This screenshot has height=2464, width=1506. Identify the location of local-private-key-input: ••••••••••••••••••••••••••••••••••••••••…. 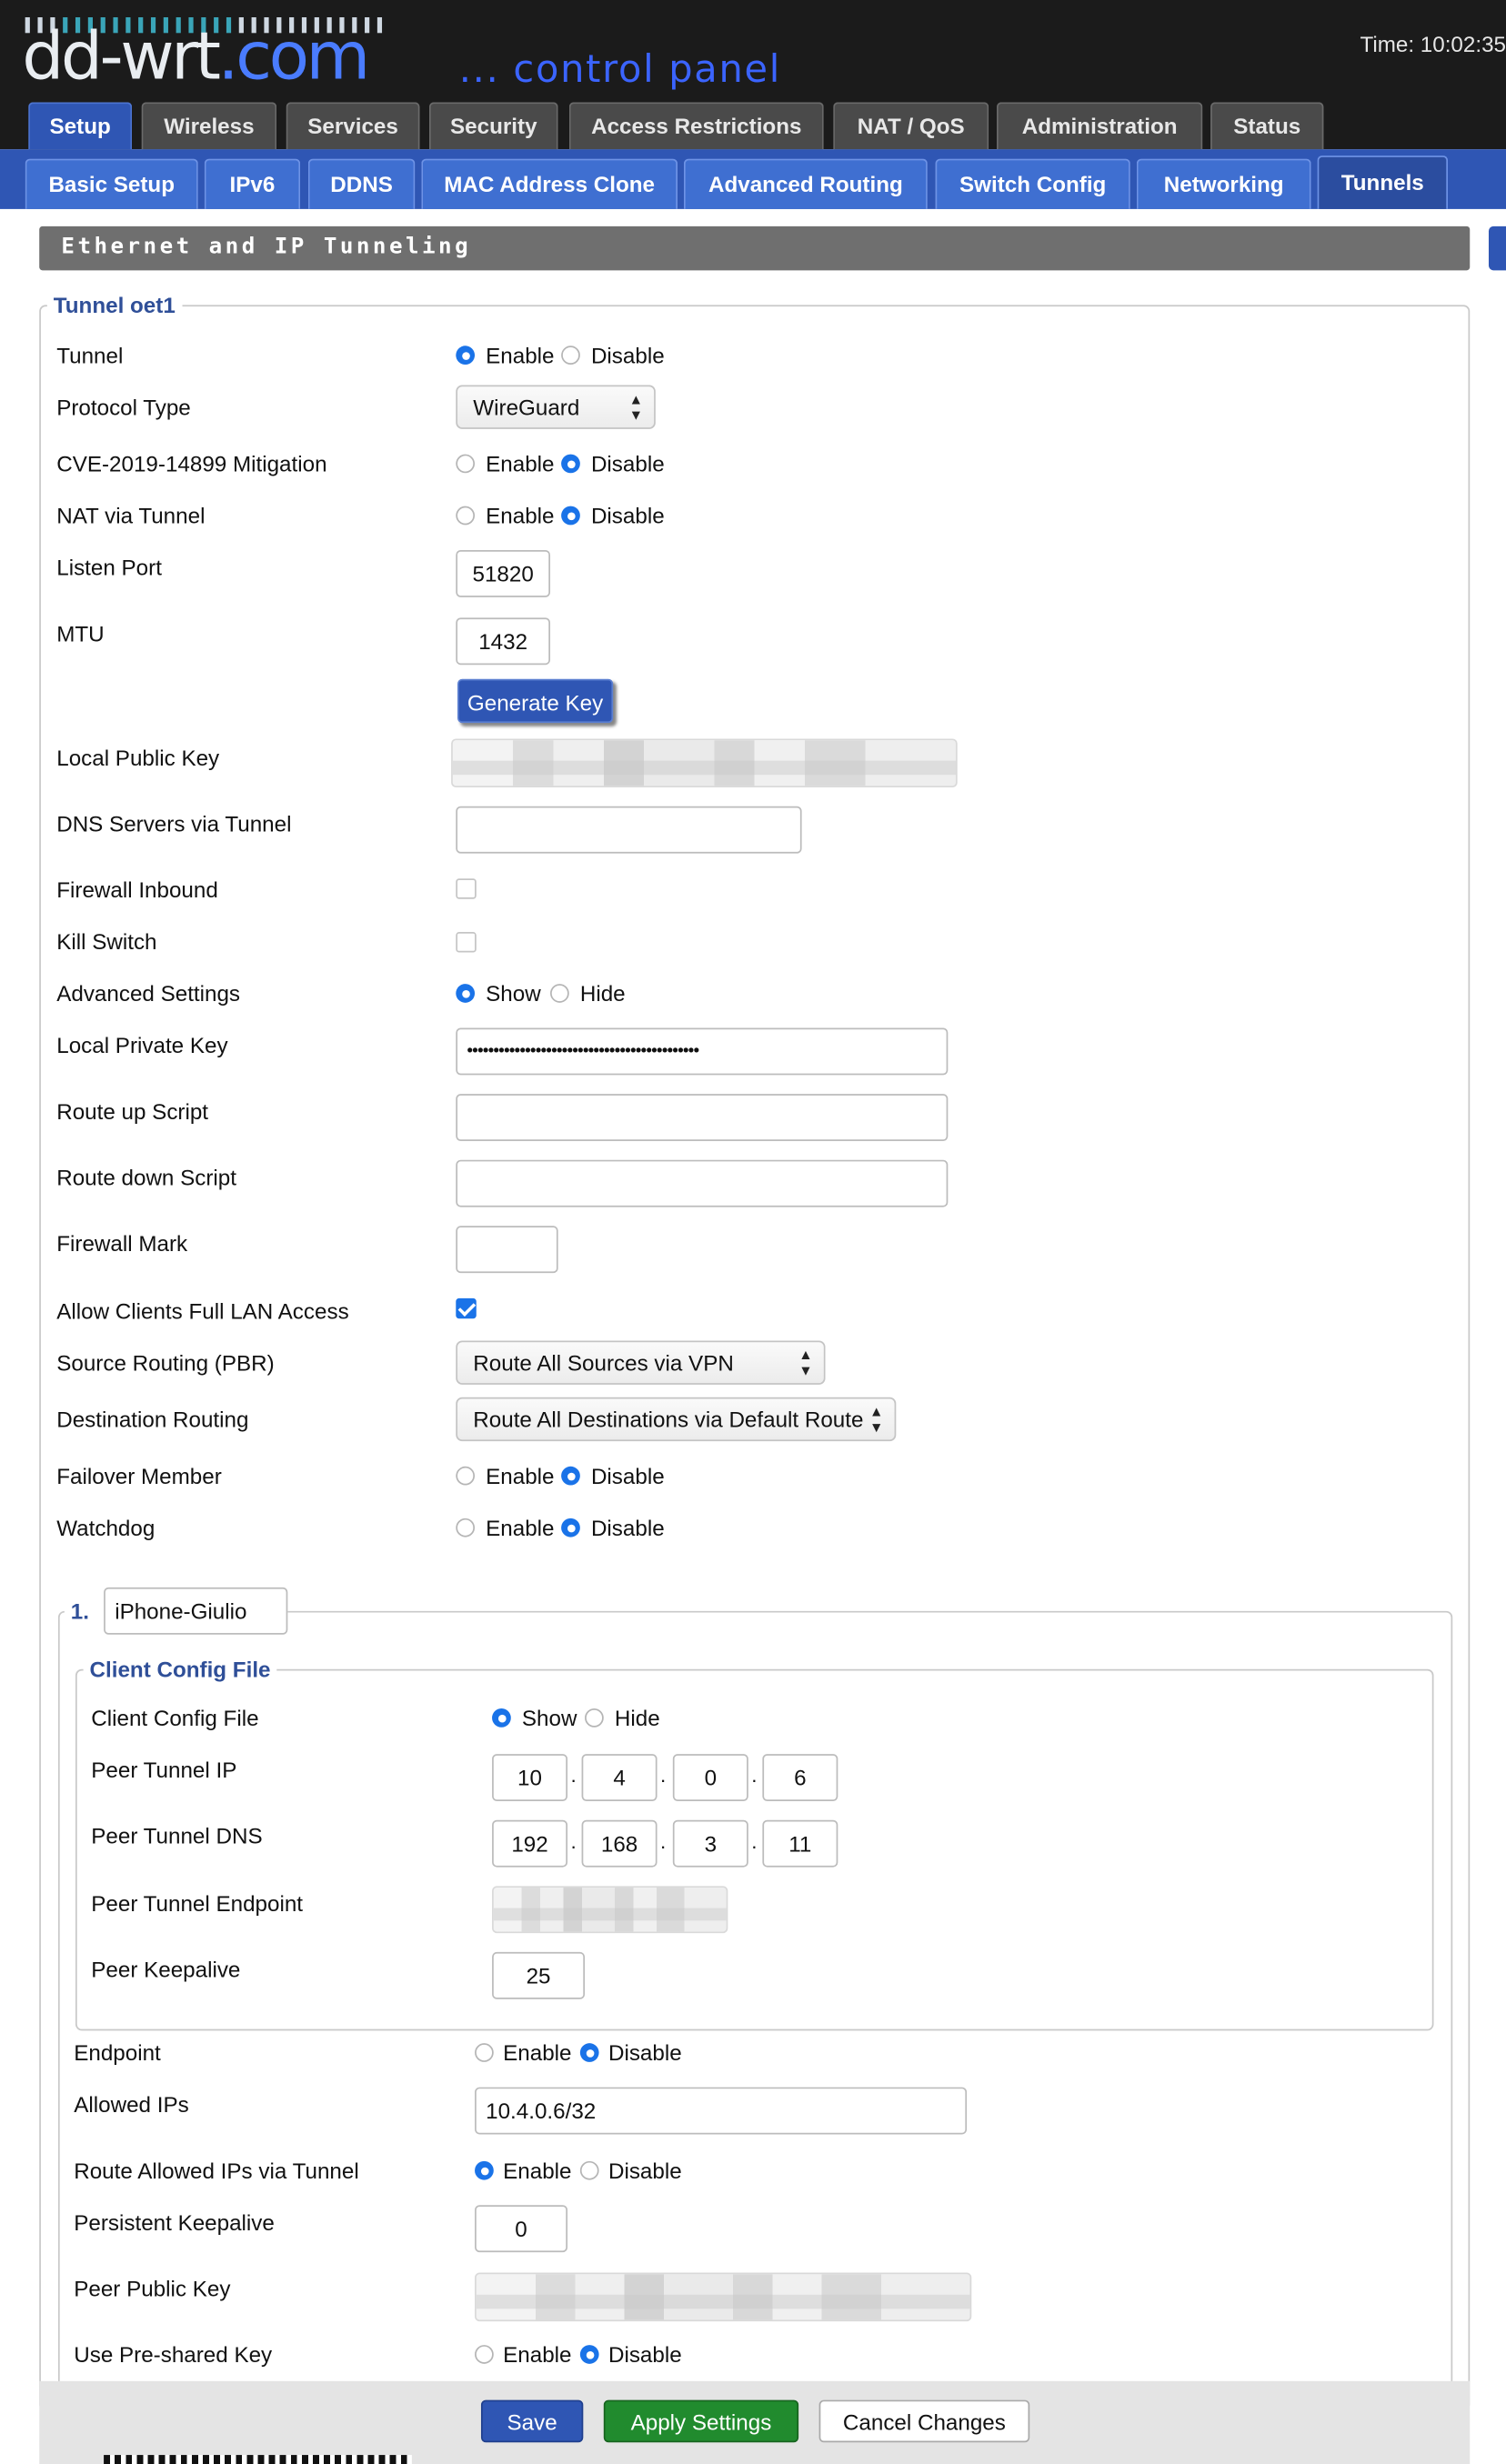
(702, 1052).